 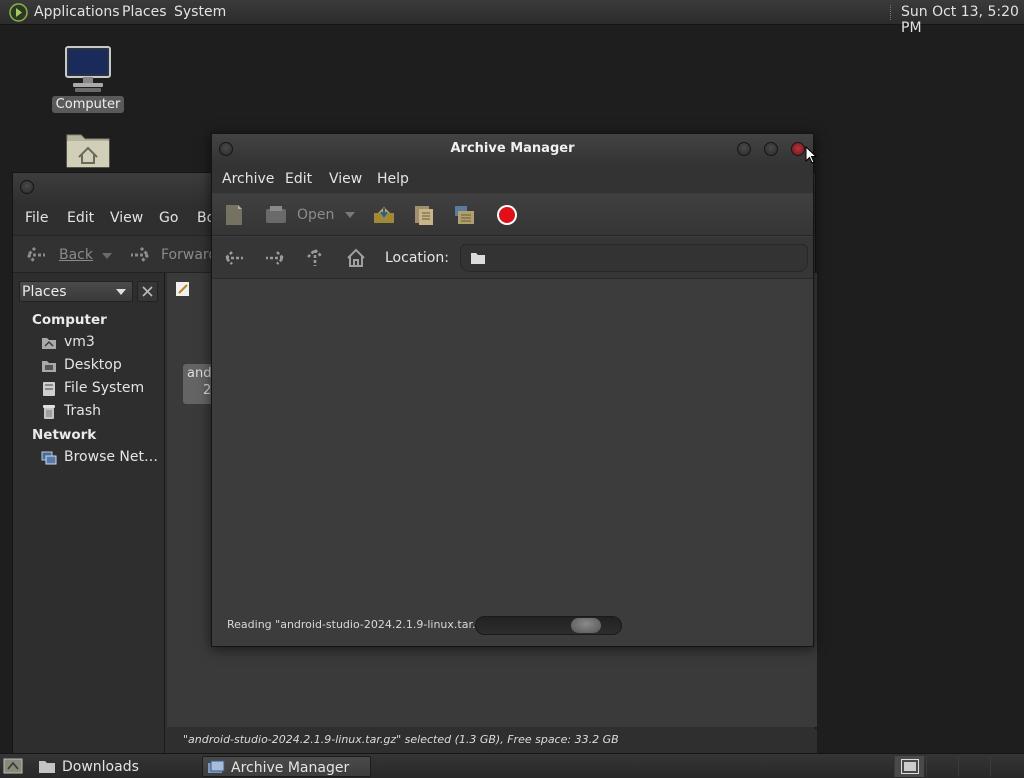 I want to click on sidebar-heading-network: Network, so click(x=64, y=435).